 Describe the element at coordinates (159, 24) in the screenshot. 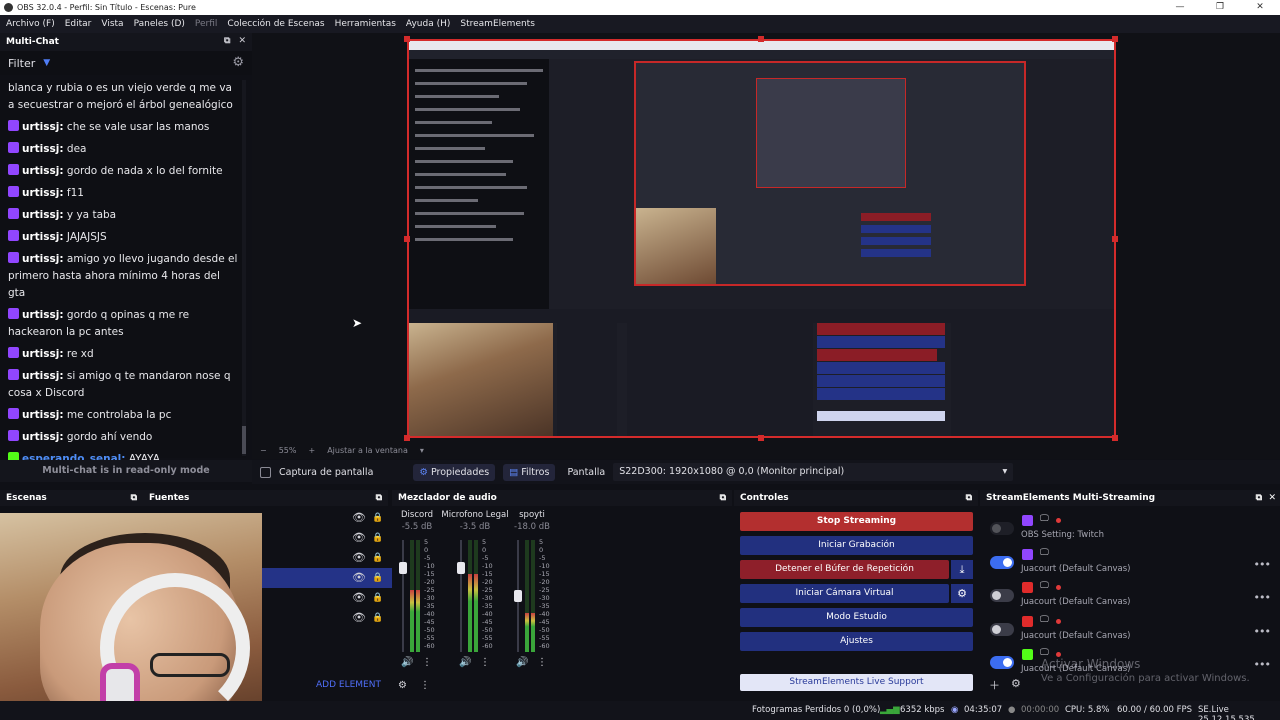

I see `menu-docks: Paneles (D)` at that location.